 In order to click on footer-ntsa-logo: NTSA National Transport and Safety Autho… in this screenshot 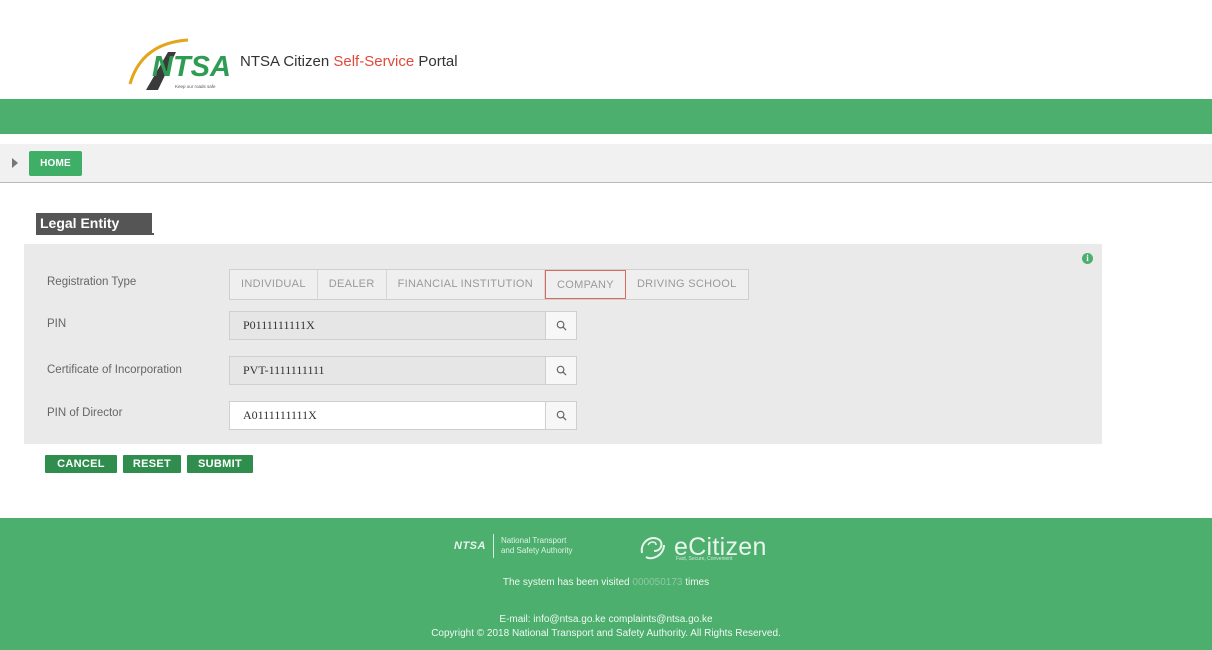, I will do `click(513, 546)`.